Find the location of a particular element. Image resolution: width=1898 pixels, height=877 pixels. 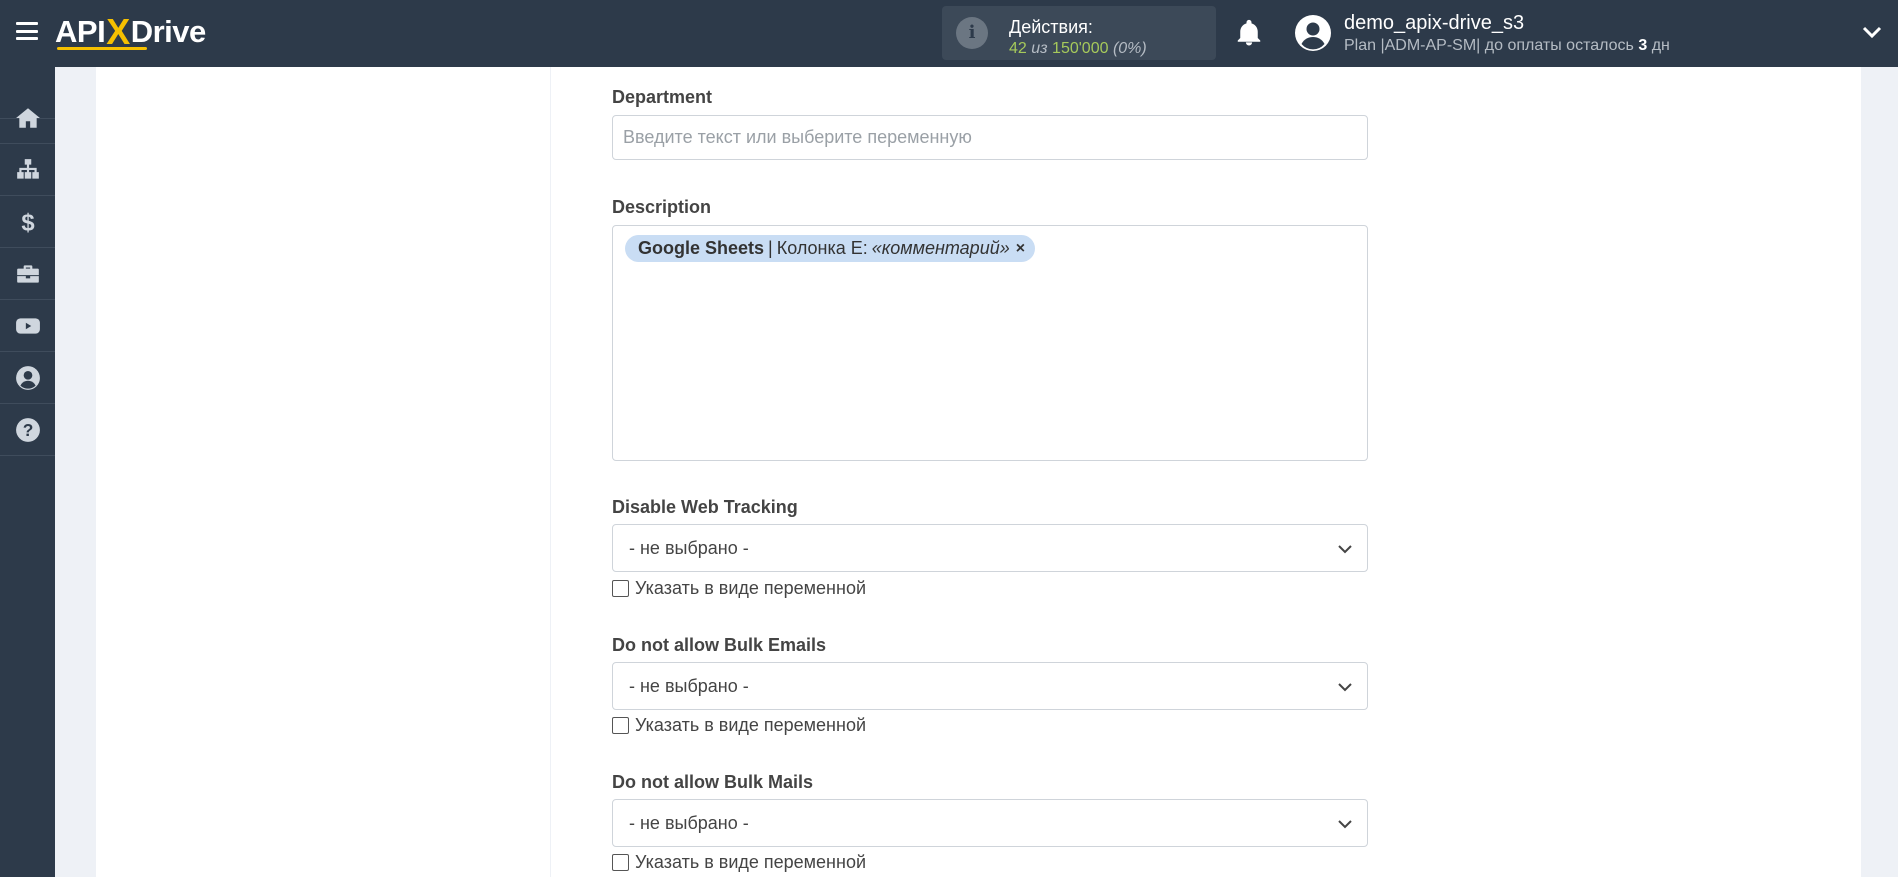

sidebar-item-connections is located at coordinates (27, 170).